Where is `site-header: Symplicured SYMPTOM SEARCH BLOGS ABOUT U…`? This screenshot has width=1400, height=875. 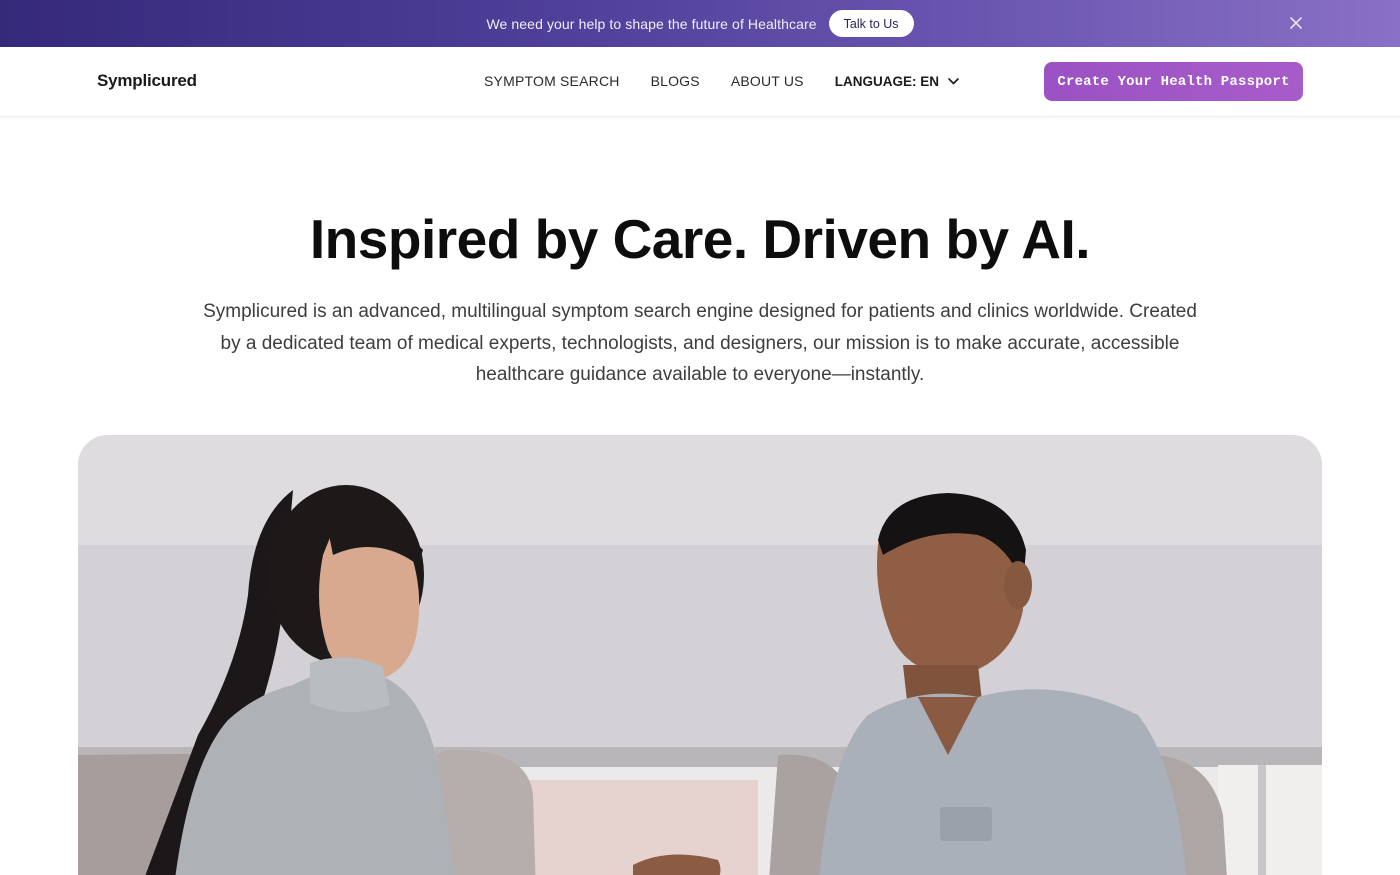
site-header: Symplicured SYMPTOM SEARCH BLOGS ABOUT U… is located at coordinates (700, 82).